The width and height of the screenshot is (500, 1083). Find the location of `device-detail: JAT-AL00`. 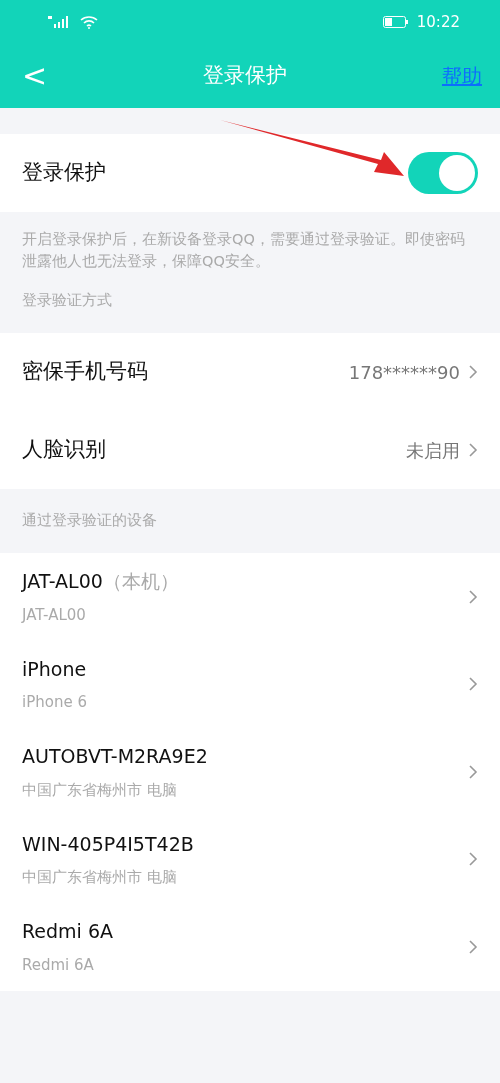

device-detail: JAT-AL00 is located at coordinates (54, 615).